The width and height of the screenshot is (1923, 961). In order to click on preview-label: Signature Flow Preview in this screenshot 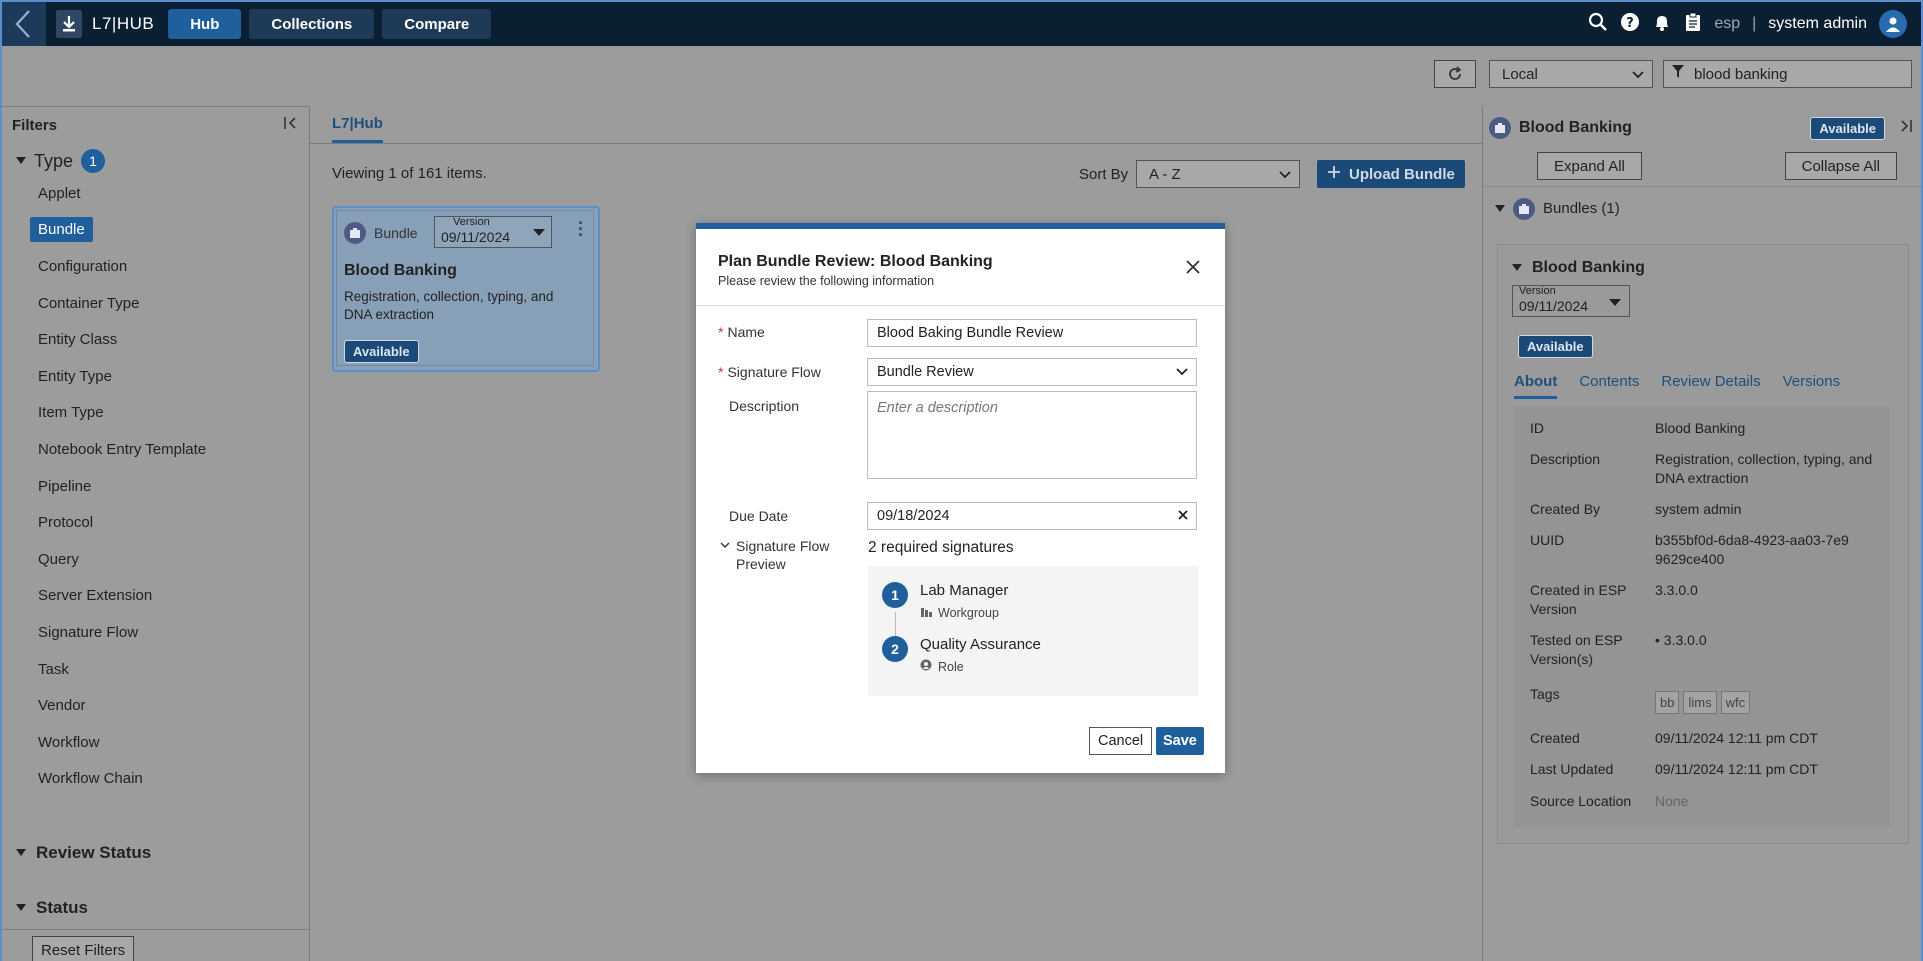, I will do `click(783, 555)`.